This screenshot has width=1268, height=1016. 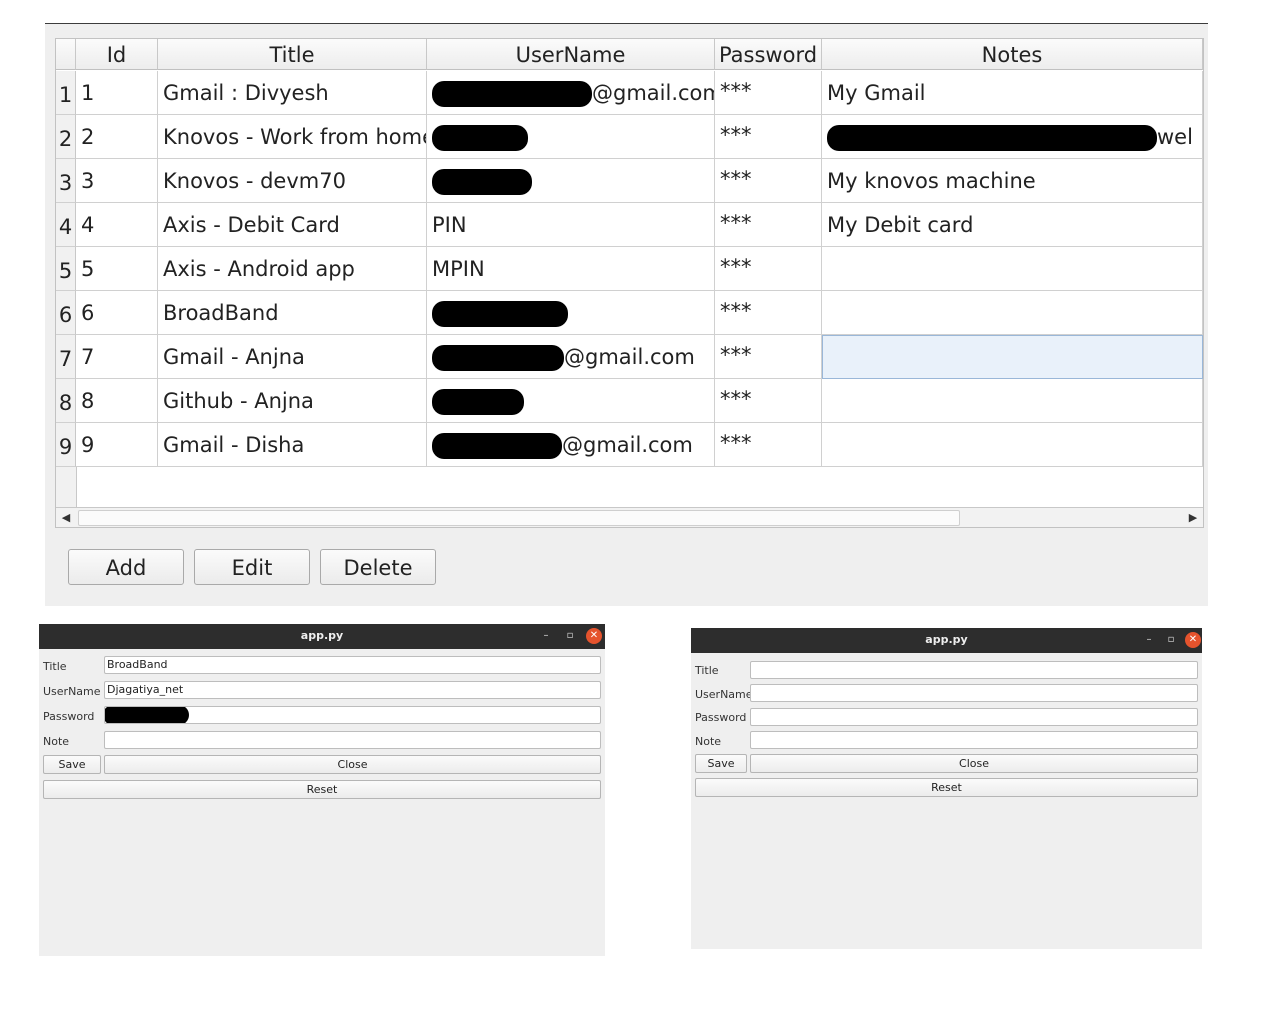 What do you see at coordinates (1012, 54) in the screenshot?
I see `column-header-notes: Notes` at bounding box center [1012, 54].